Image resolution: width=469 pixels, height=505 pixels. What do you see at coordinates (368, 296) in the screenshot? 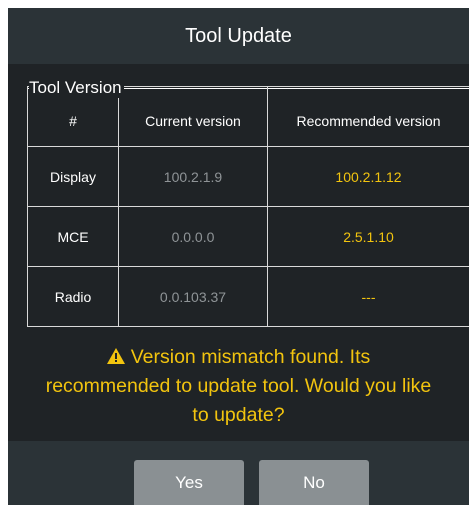
I see `recommended-version: ---` at bounding box center [368, 296].